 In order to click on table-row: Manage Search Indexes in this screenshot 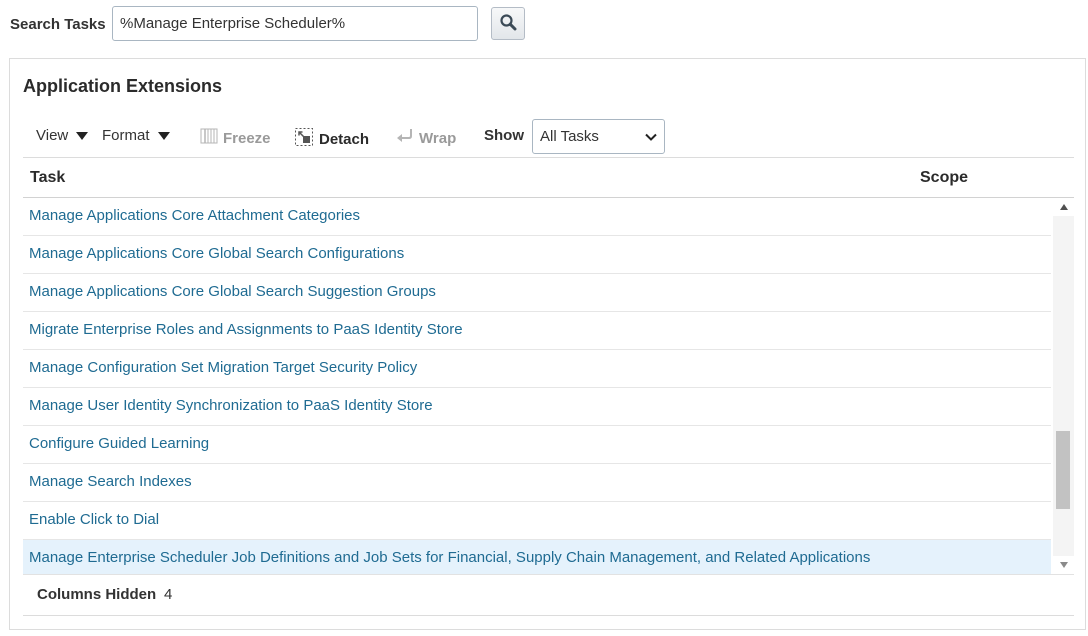, I will do `click(537, 483)`.